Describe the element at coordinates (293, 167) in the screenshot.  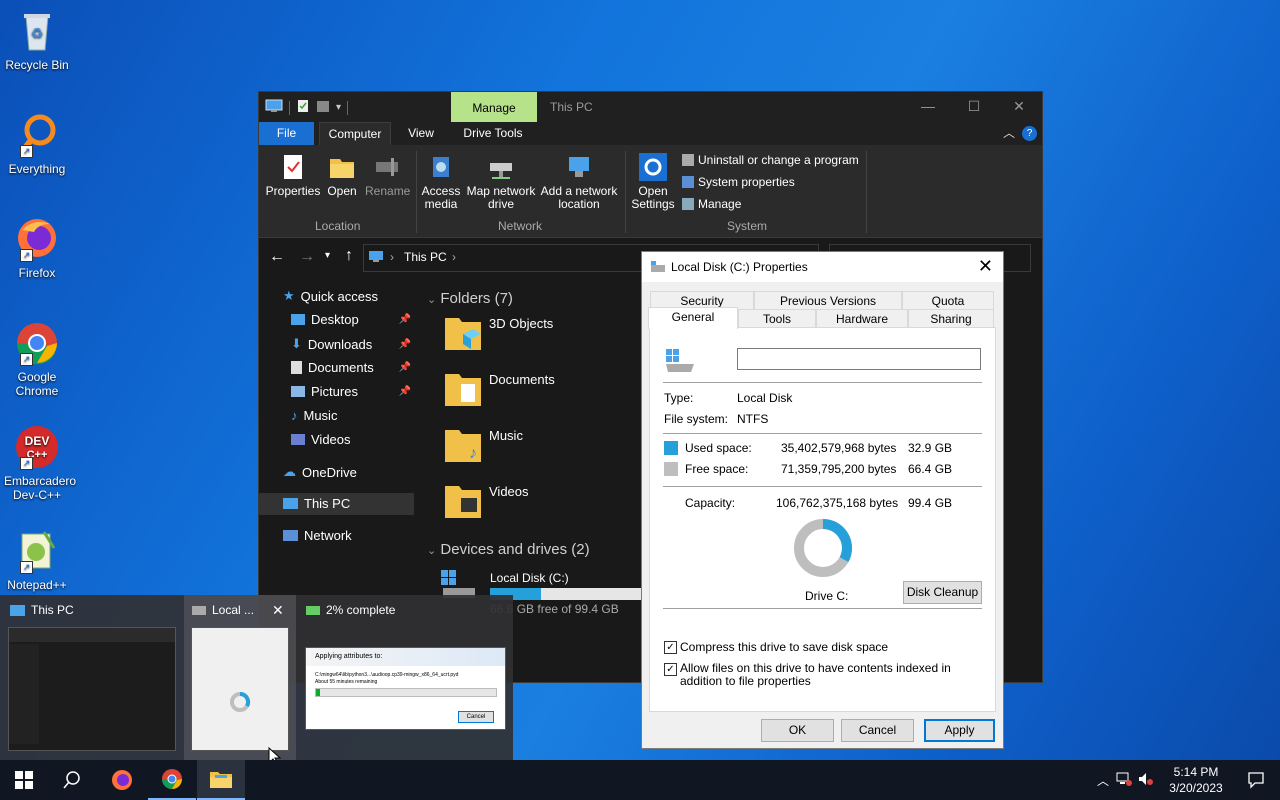
I see `properties-icon` at that location.